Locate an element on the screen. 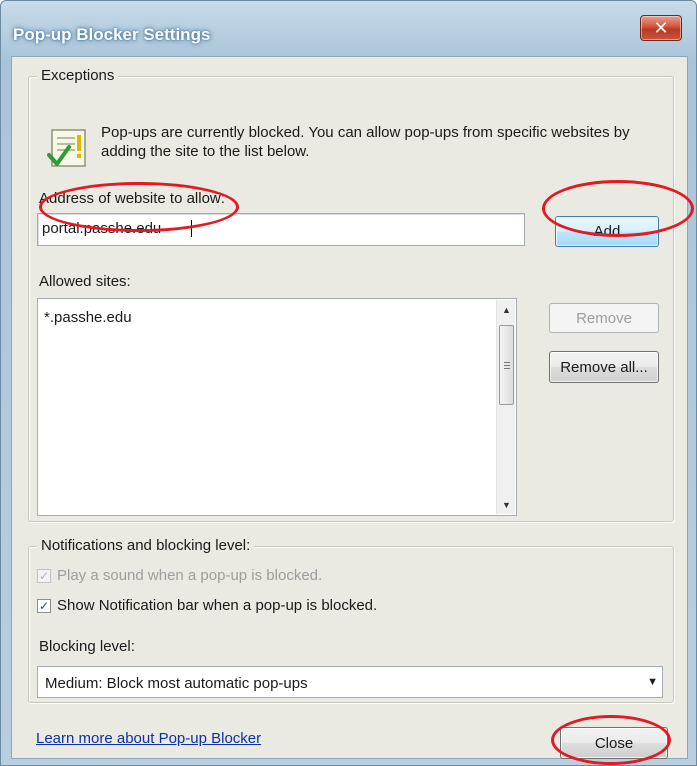  play-sound-label: Play a sound when a pop-up is blocked. is located at coordinates (190, 575).